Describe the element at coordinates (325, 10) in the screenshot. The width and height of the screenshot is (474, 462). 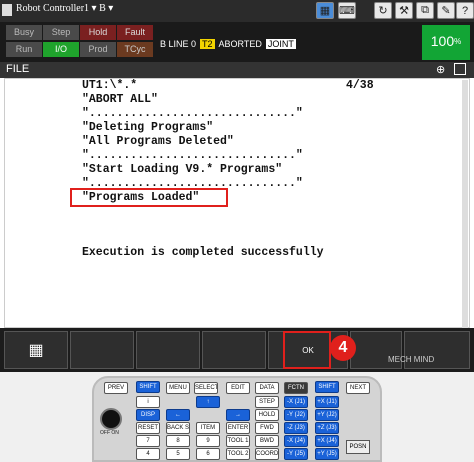
I see `display-icon: ▦` at that location.